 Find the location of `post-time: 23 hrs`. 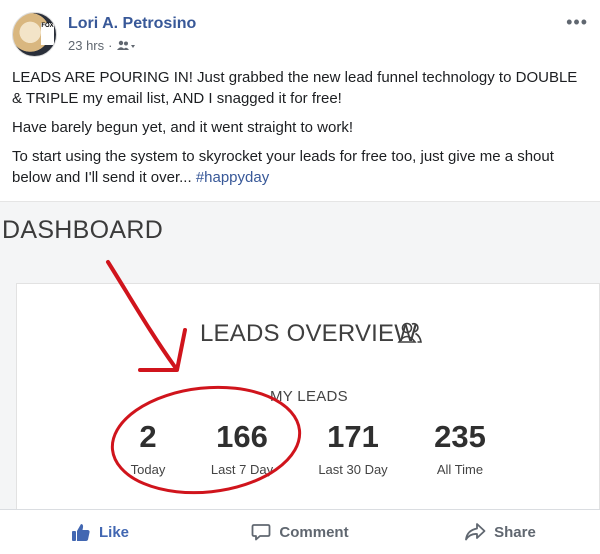

post-time: 23 hrs is located at coordinates (86, 45).